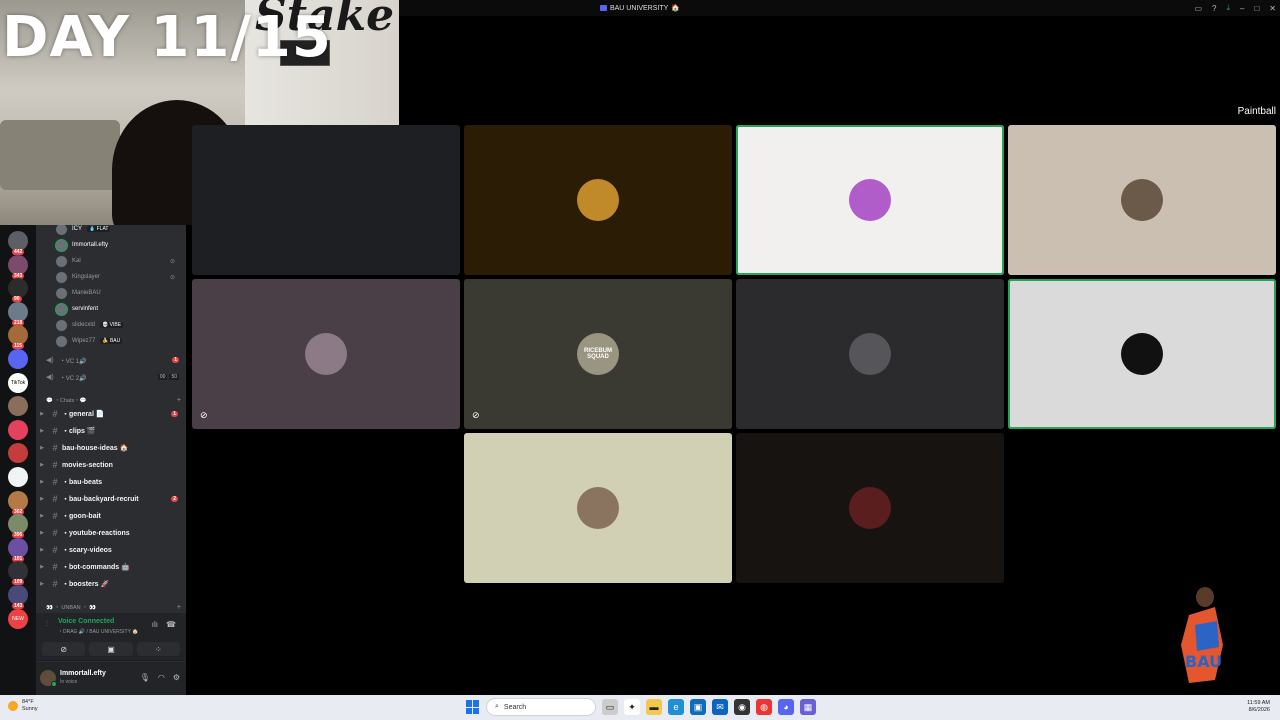 This screenshot has height=720, width=1280. What do you see at coordinates (18, 243) in the screenshot?
I see `server-icon: 442` at bounding box center [18, 243].